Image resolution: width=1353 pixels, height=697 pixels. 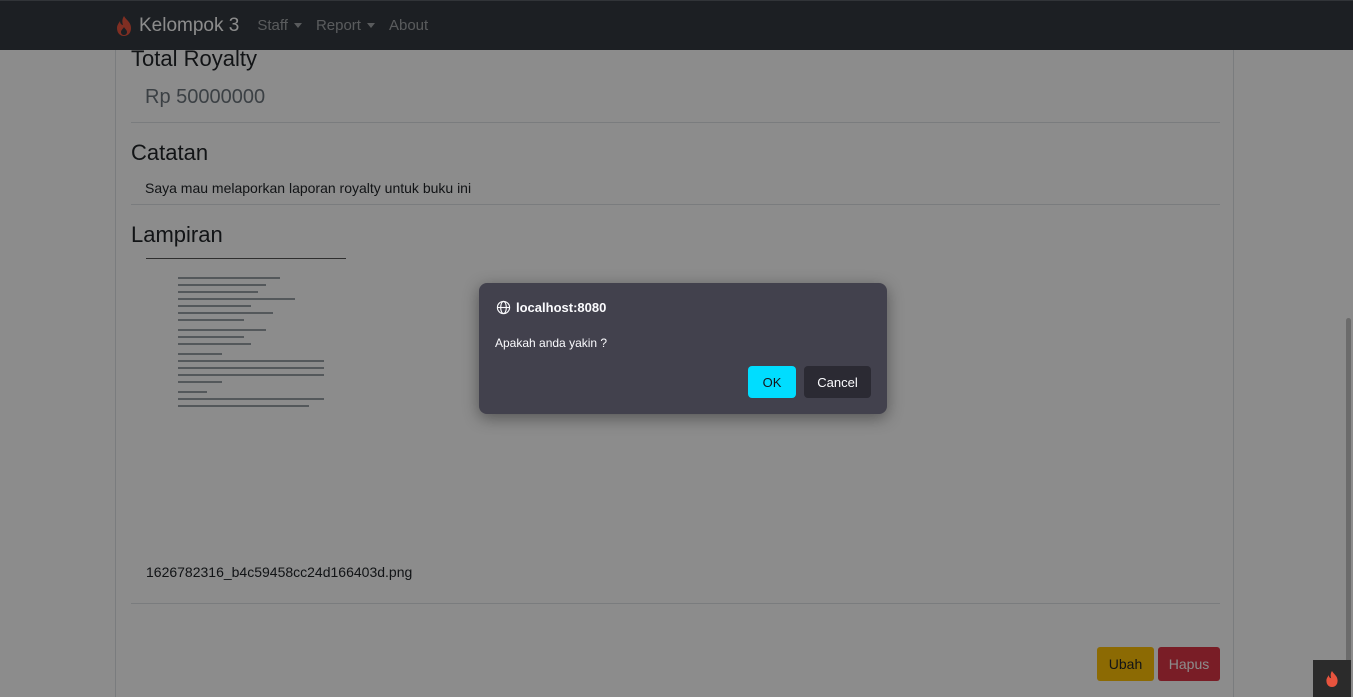 I want to click on cancel-button: Cancel, so click(x=837, y=382).